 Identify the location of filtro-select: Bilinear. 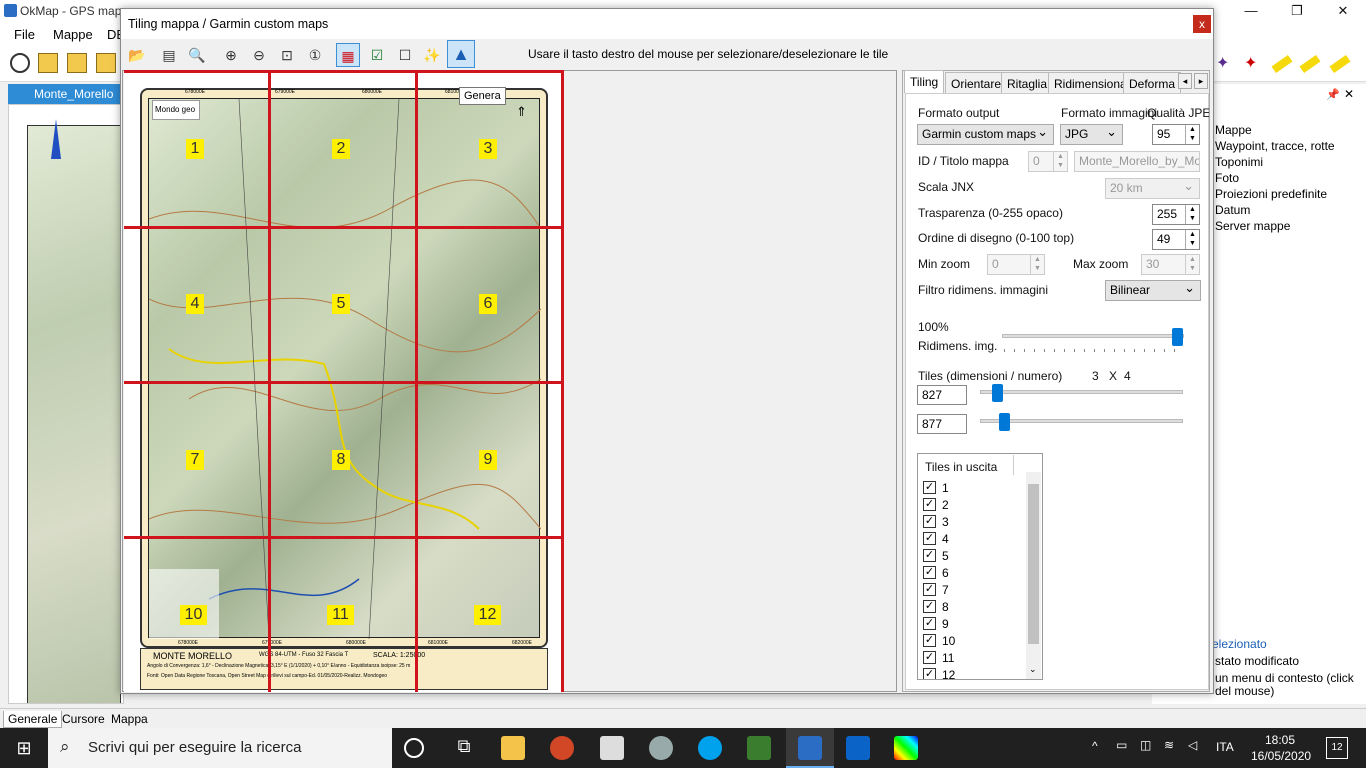
(1153, 290).